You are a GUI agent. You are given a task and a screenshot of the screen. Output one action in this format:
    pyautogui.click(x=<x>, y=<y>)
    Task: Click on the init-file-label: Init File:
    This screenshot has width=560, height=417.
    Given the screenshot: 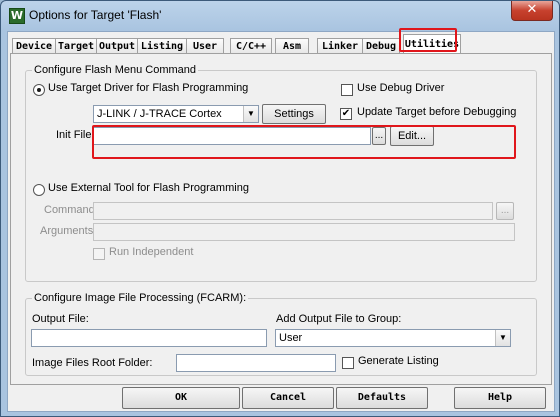 What is the action you would take?
    pyautogui.click(x=75, y=135)
    